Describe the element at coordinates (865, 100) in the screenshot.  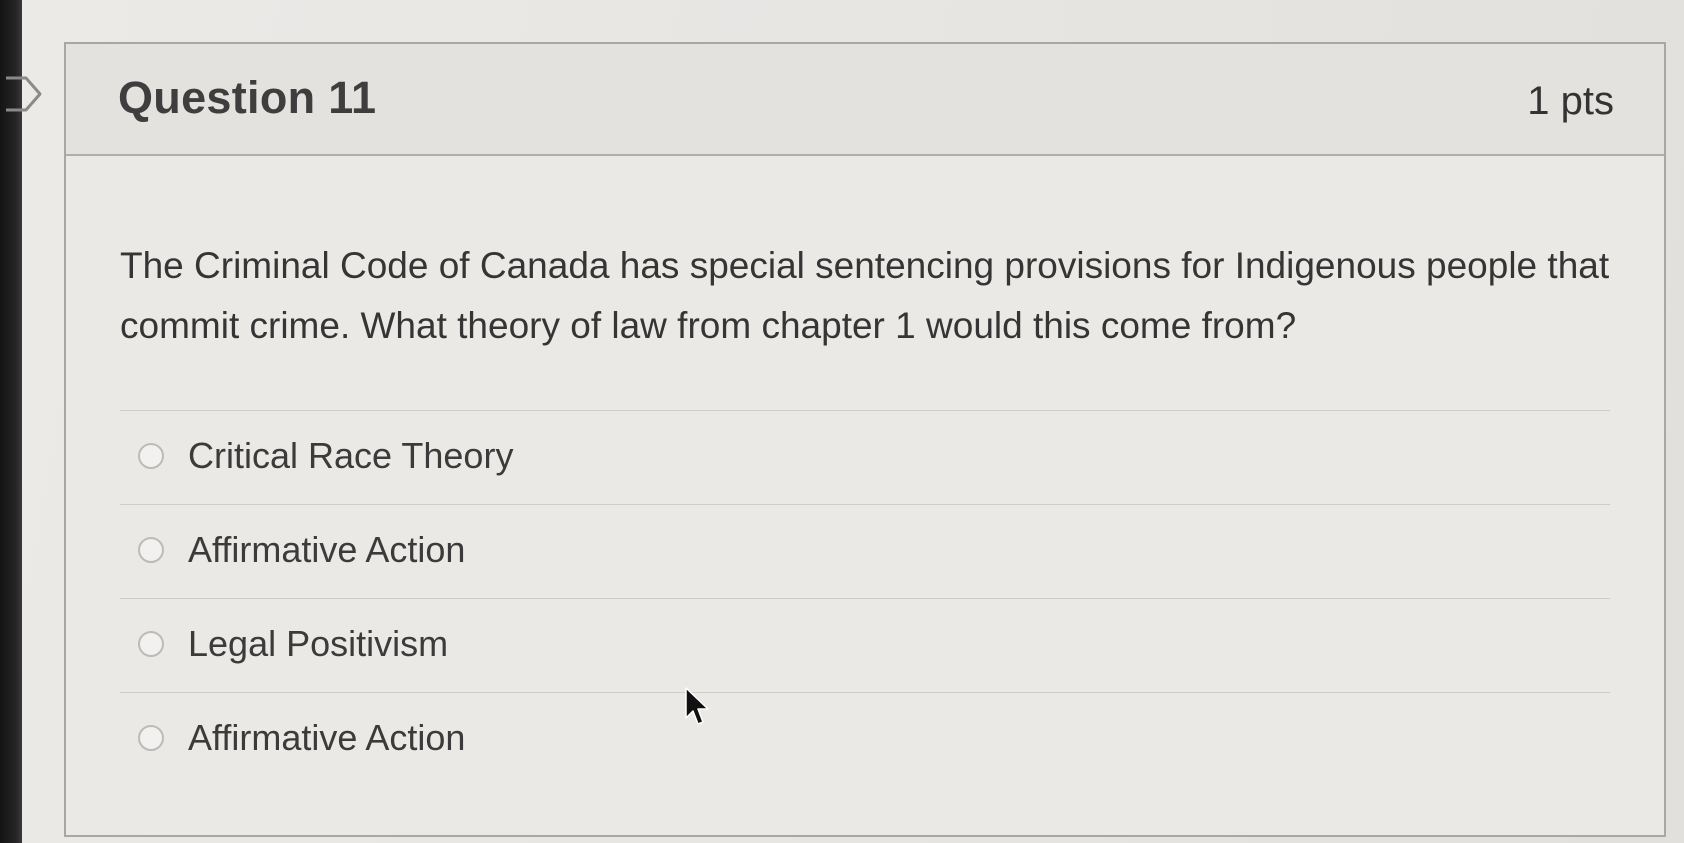
I see `question-header: Question 11 1 pts` at that location.